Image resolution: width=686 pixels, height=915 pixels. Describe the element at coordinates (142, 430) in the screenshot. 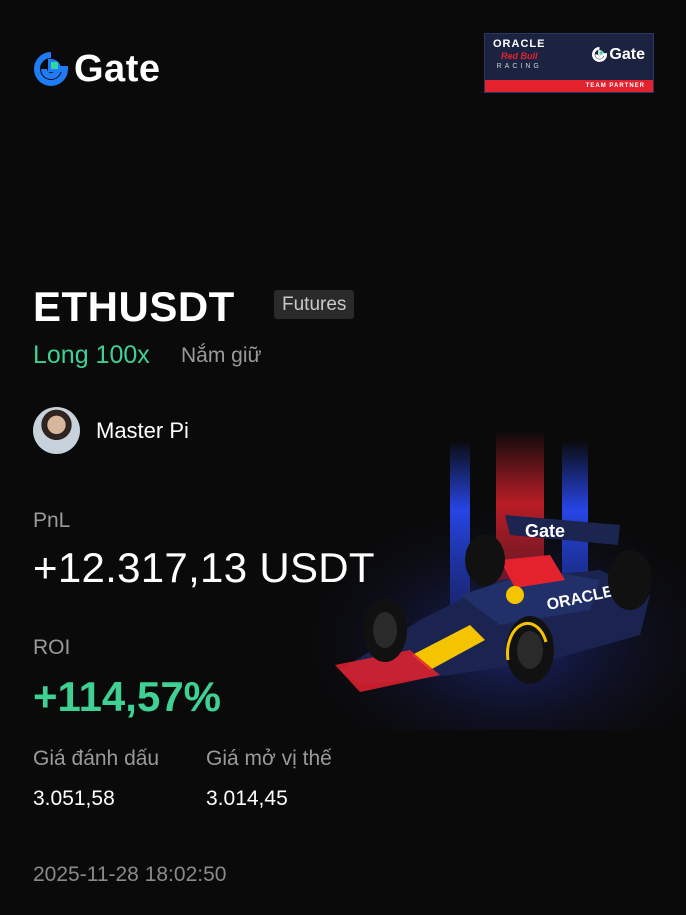

I see `user-name: Master Pi` at that location.